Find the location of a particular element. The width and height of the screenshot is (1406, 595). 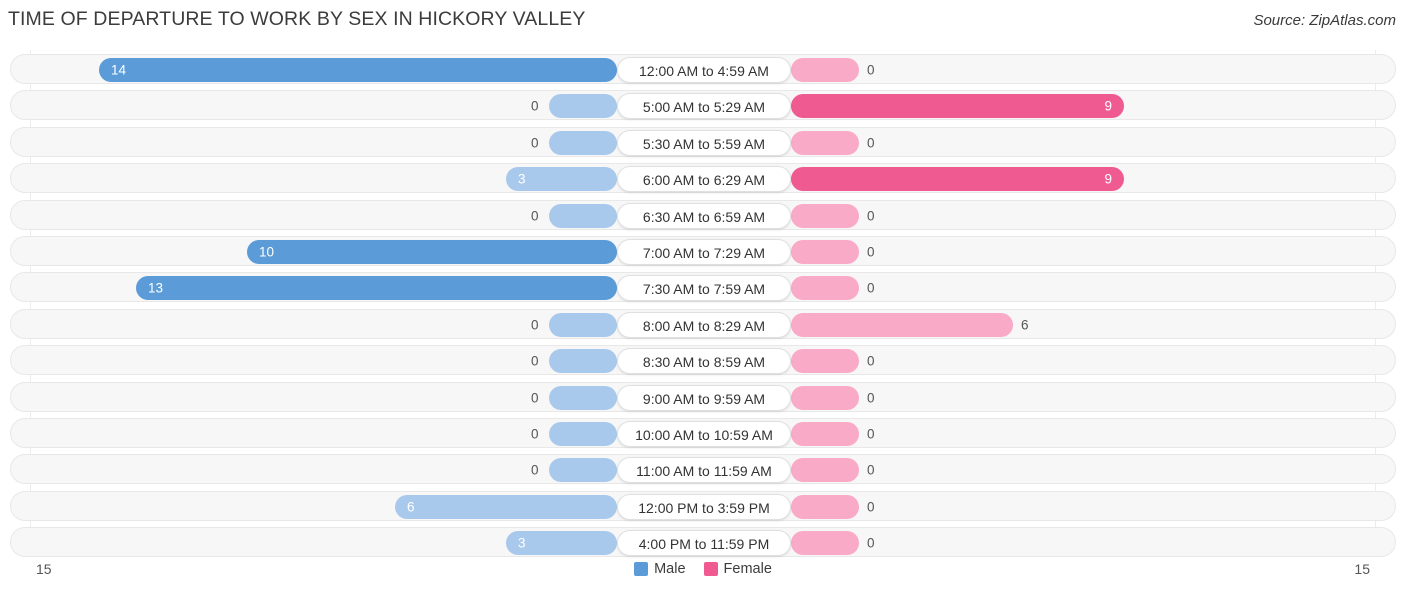

row-category-label: 8:00 AM to 8:29 AM is located at coordinates (704, 324).